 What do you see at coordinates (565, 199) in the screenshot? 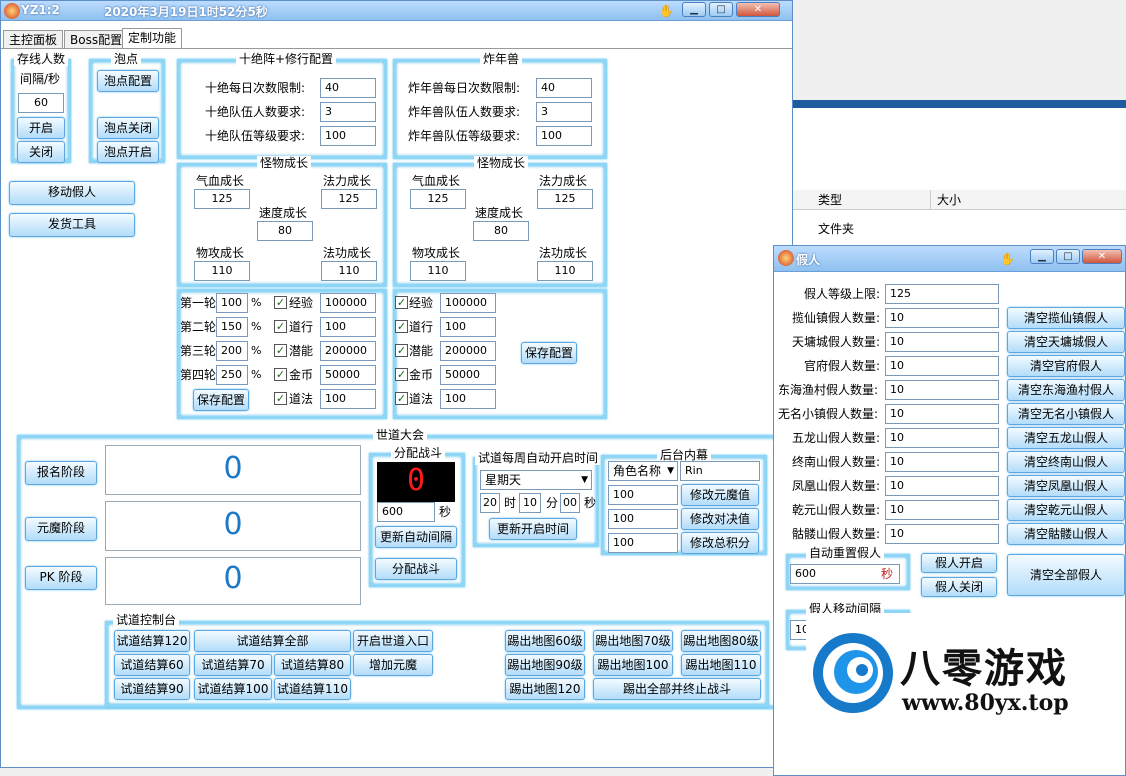
I see `gr-mp-input: 125` at bounding box center [565, 199].